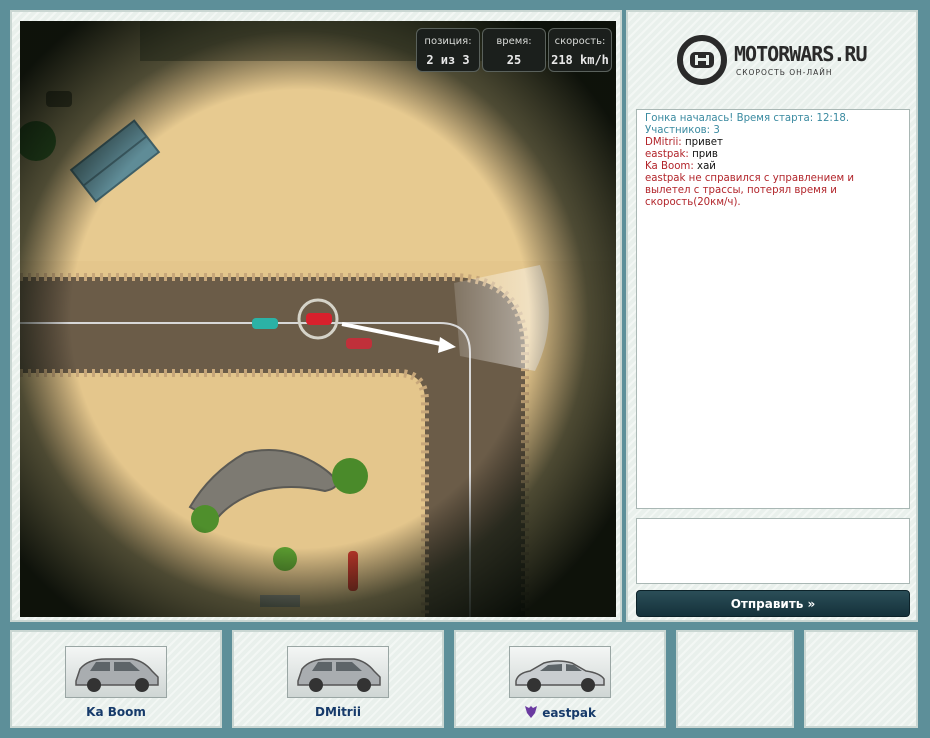  Describe the element at coordinates (448, 50) in the screenshot. I see `hud-position: позиция: 2 из 3` at that location.